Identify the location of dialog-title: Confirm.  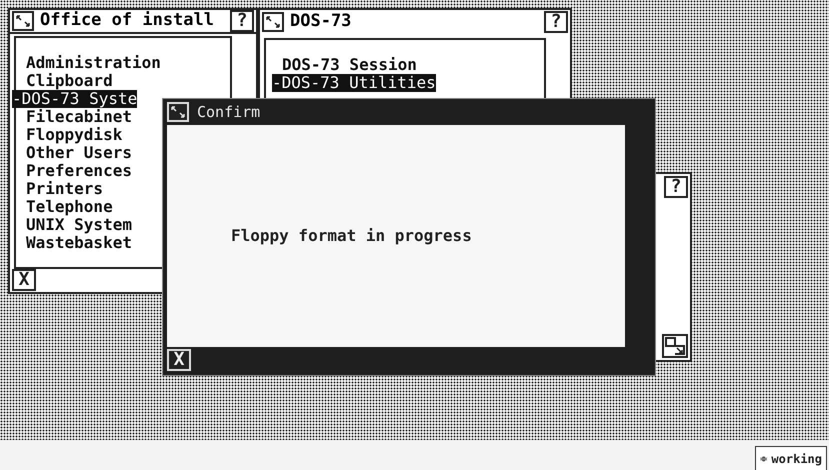
(228, 112).